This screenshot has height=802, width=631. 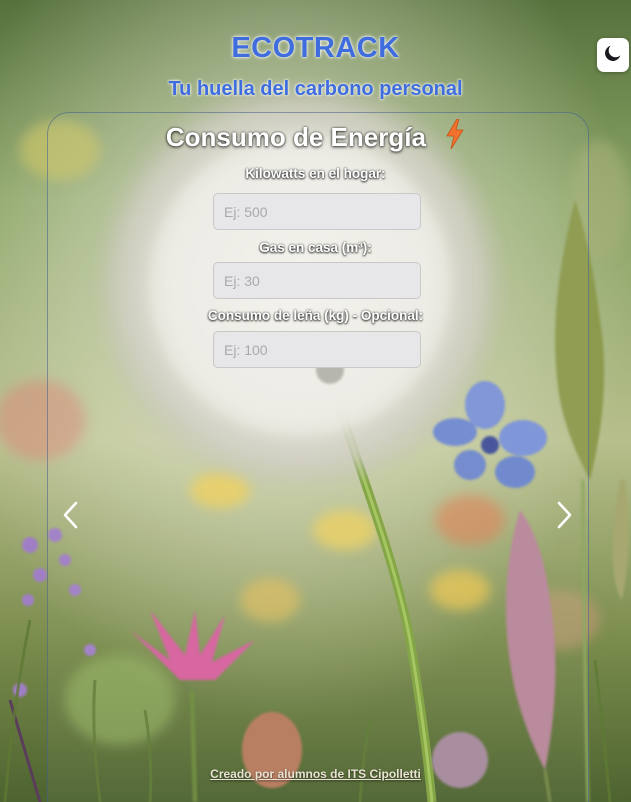 I want to click on lightning-bolt-icon, so click(x=455, y=137).